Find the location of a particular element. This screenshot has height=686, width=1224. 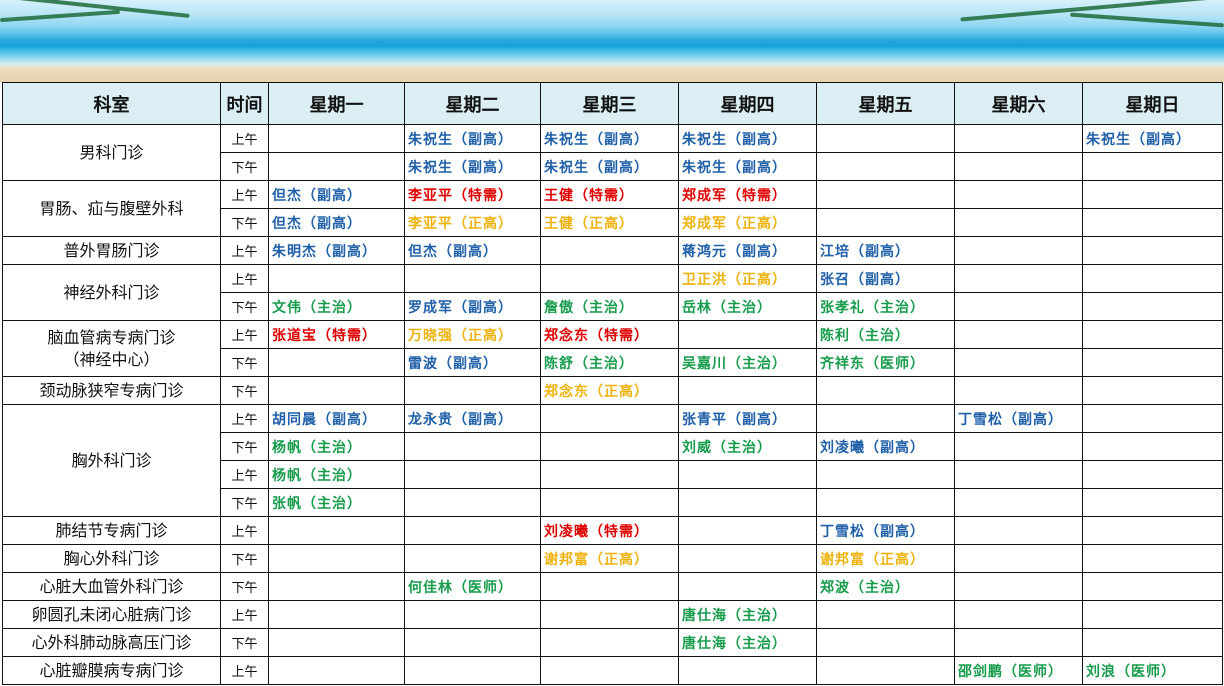

schedule-cell: 江培（副高） is located at coordinates (885, 250).